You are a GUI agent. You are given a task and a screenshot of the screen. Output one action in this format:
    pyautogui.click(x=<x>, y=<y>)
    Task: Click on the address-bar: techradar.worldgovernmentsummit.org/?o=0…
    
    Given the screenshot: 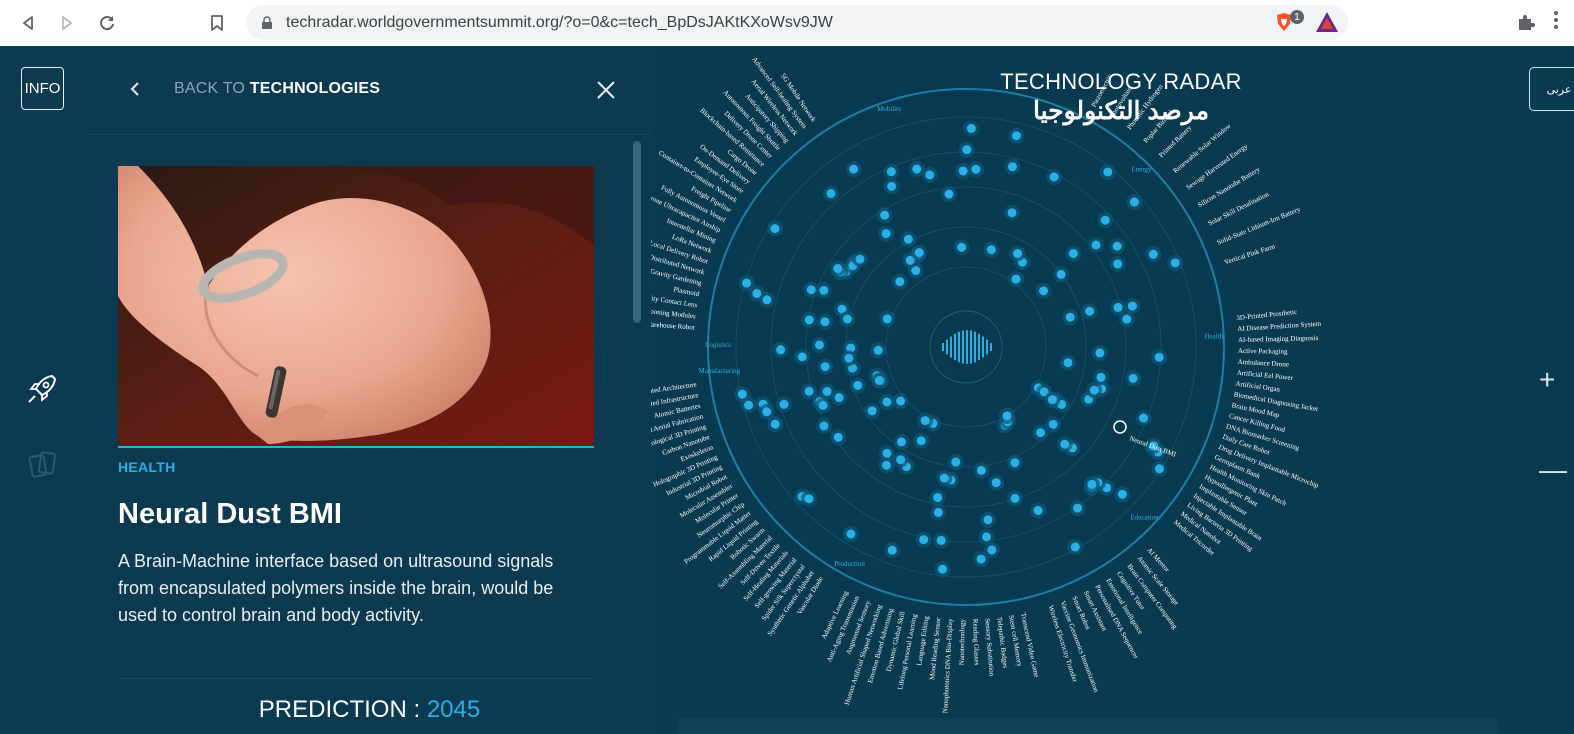 What is the action you would take?
    pyautogui.click(x=797, y=22)
    